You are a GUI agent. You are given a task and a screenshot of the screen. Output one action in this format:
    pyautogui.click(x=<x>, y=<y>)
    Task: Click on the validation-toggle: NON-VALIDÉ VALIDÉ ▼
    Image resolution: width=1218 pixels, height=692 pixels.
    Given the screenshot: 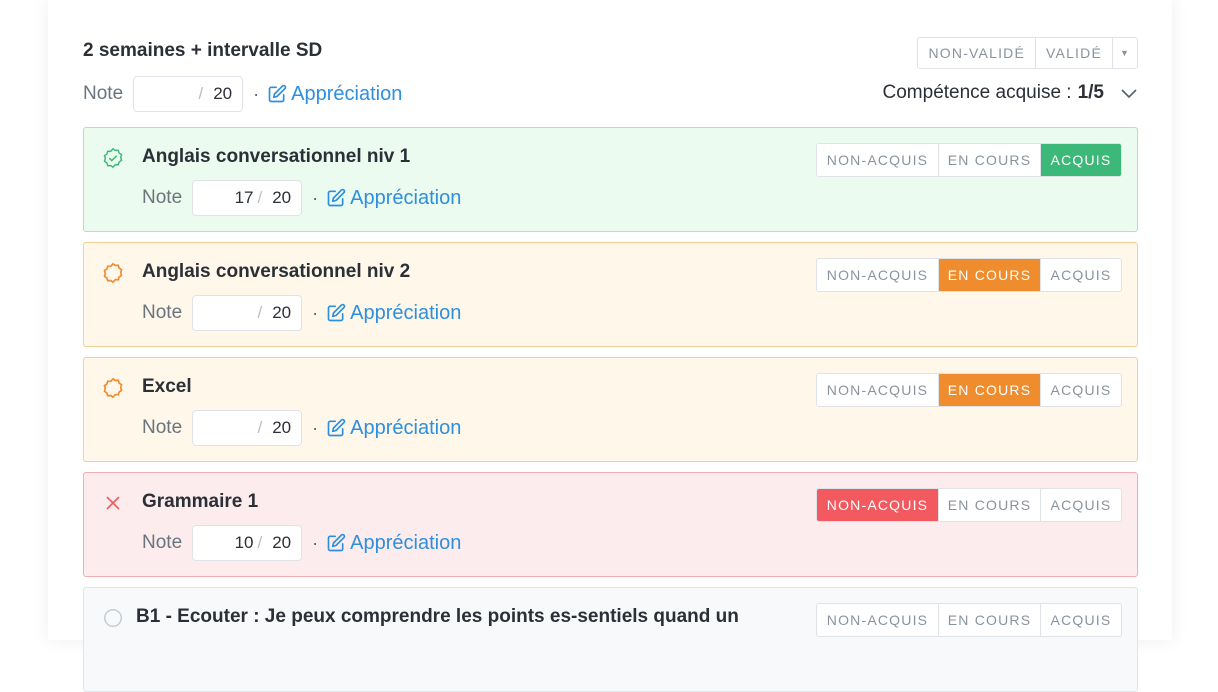 What is the action you would take?
    pyautogui.click(x=1027, y=53)
    